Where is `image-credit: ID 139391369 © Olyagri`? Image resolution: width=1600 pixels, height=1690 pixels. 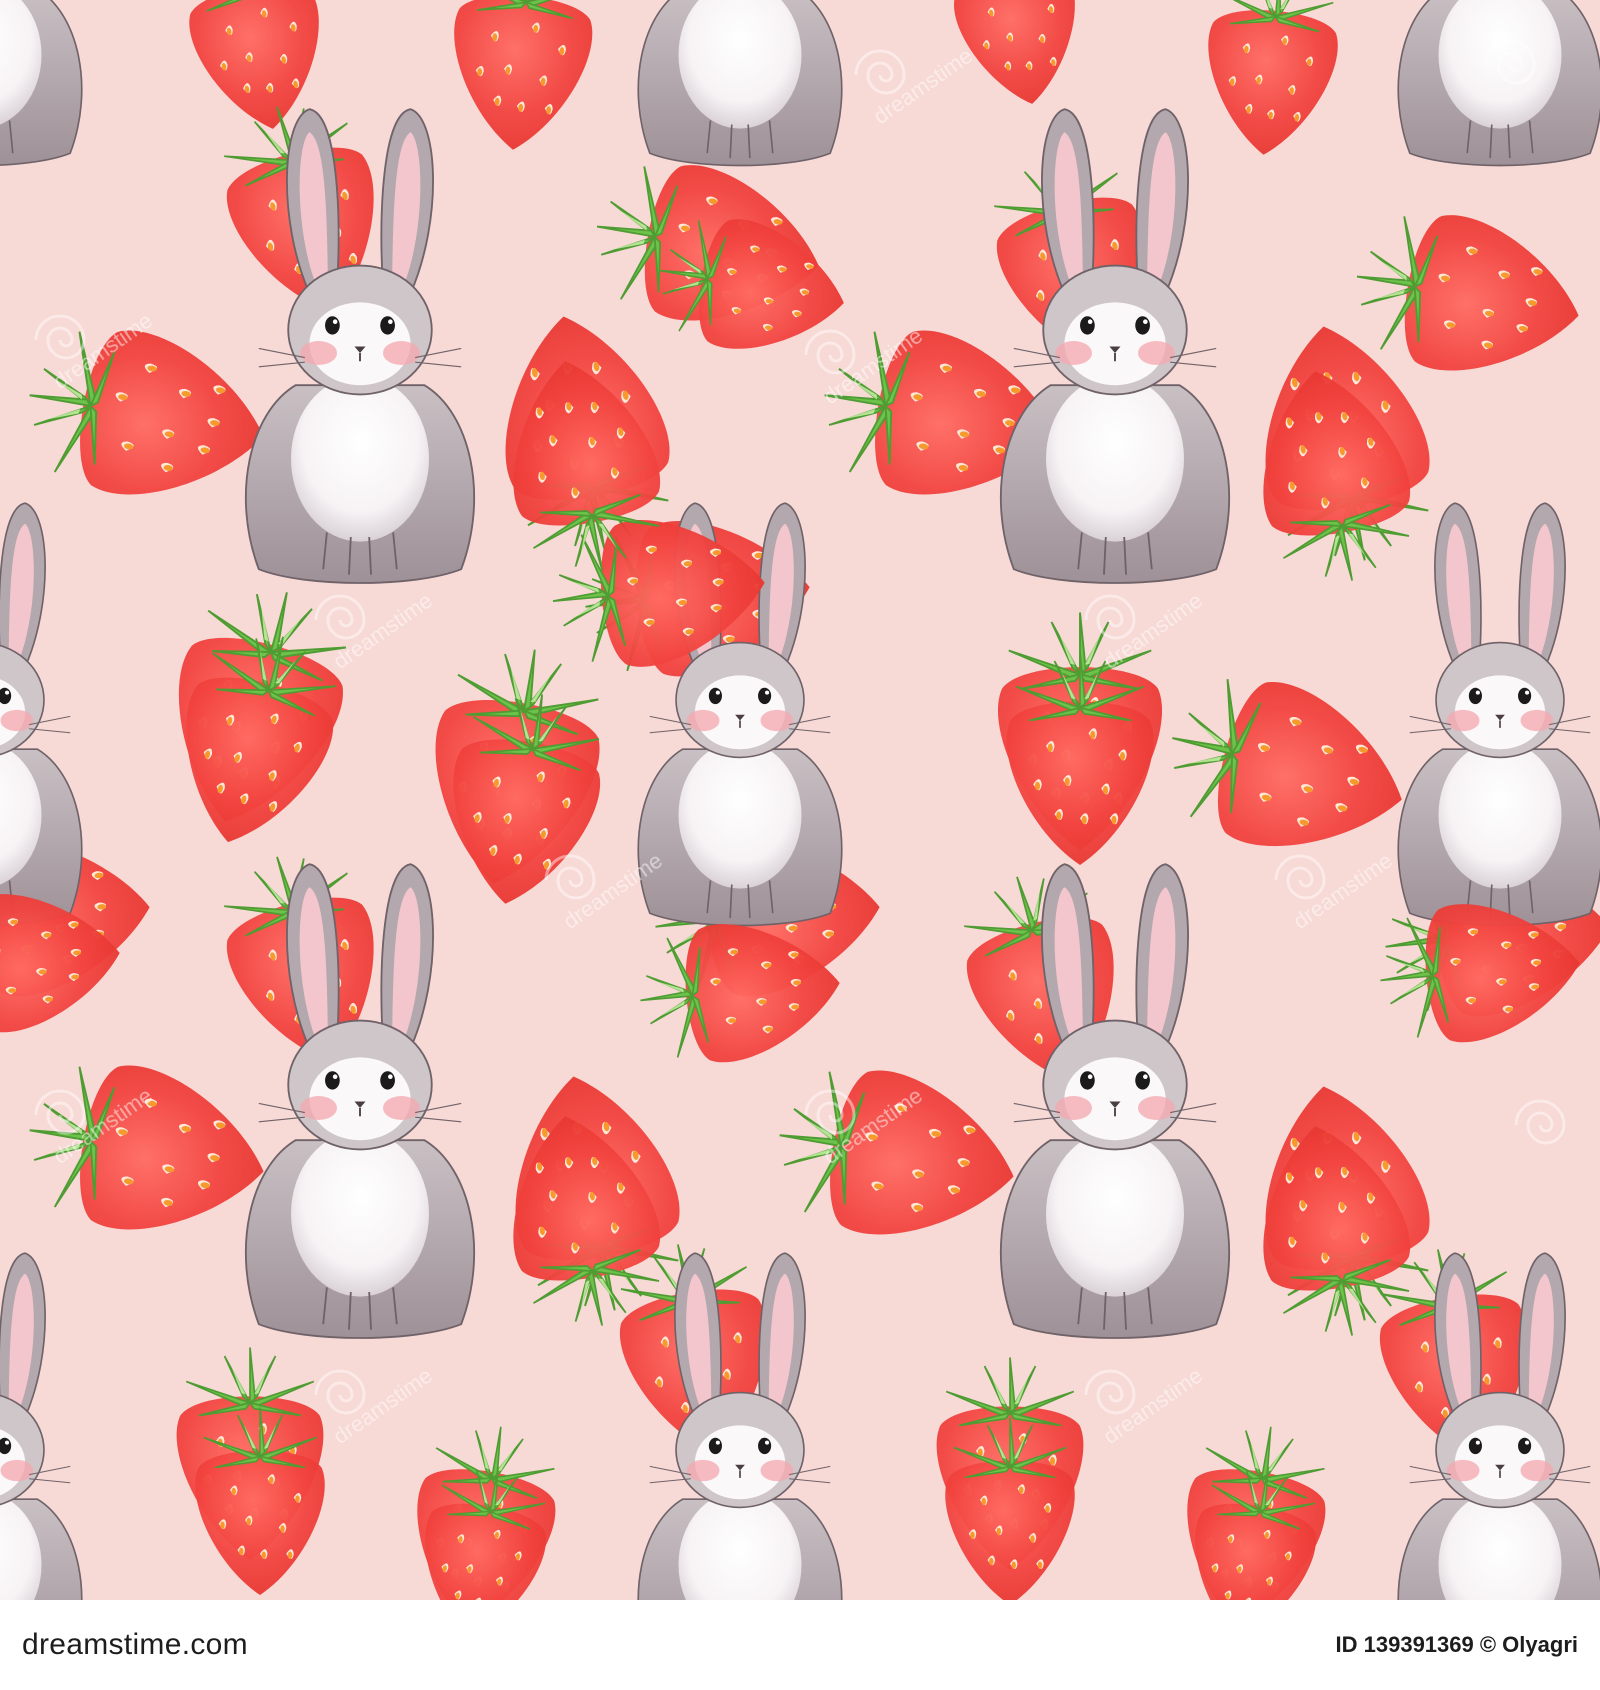
image-credit: ID 139391369 © Olyagri is located at coordinates (1456, 1644).